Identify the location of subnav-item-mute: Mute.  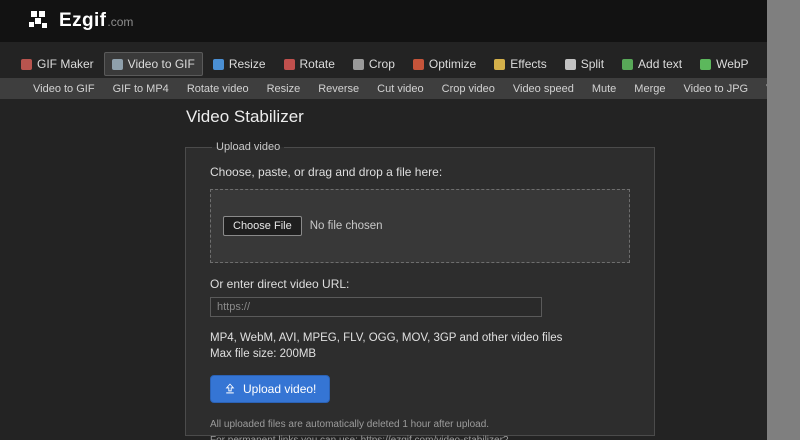
(604, 88).